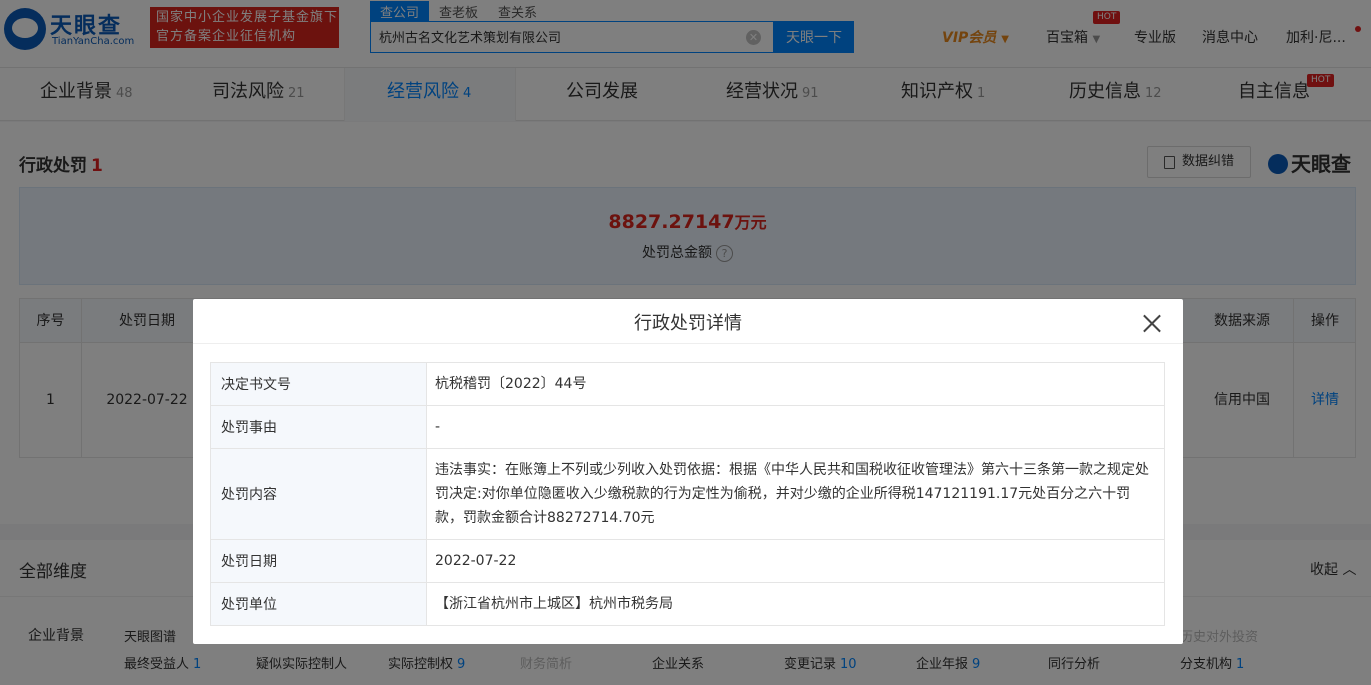 This screenshot has height=685, width=1371. What do you see at coordinates (319, 384) in the screenshot?
I see `detail-key: 决定书文号` at bounding box center [319, 384].